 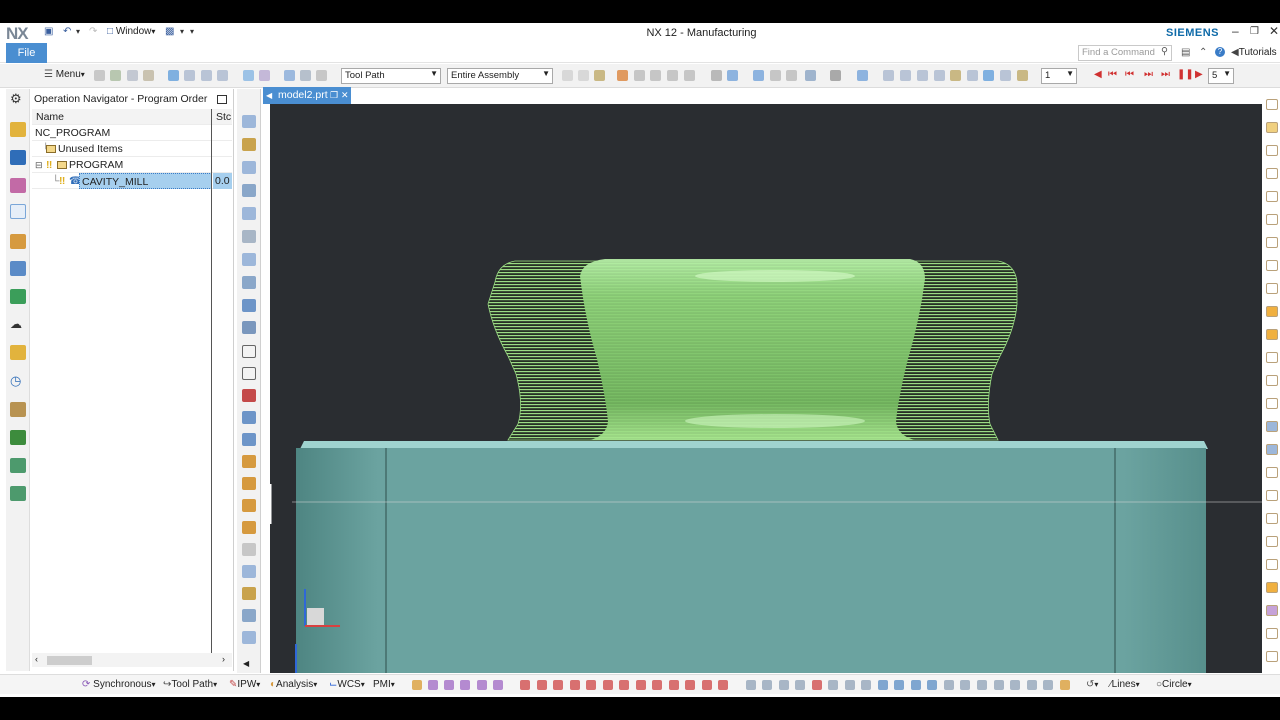 What do you see at coordinates (1274, 31) in the screenshot?
I see `close-button: ✕` at bounding box center [1274, 31].